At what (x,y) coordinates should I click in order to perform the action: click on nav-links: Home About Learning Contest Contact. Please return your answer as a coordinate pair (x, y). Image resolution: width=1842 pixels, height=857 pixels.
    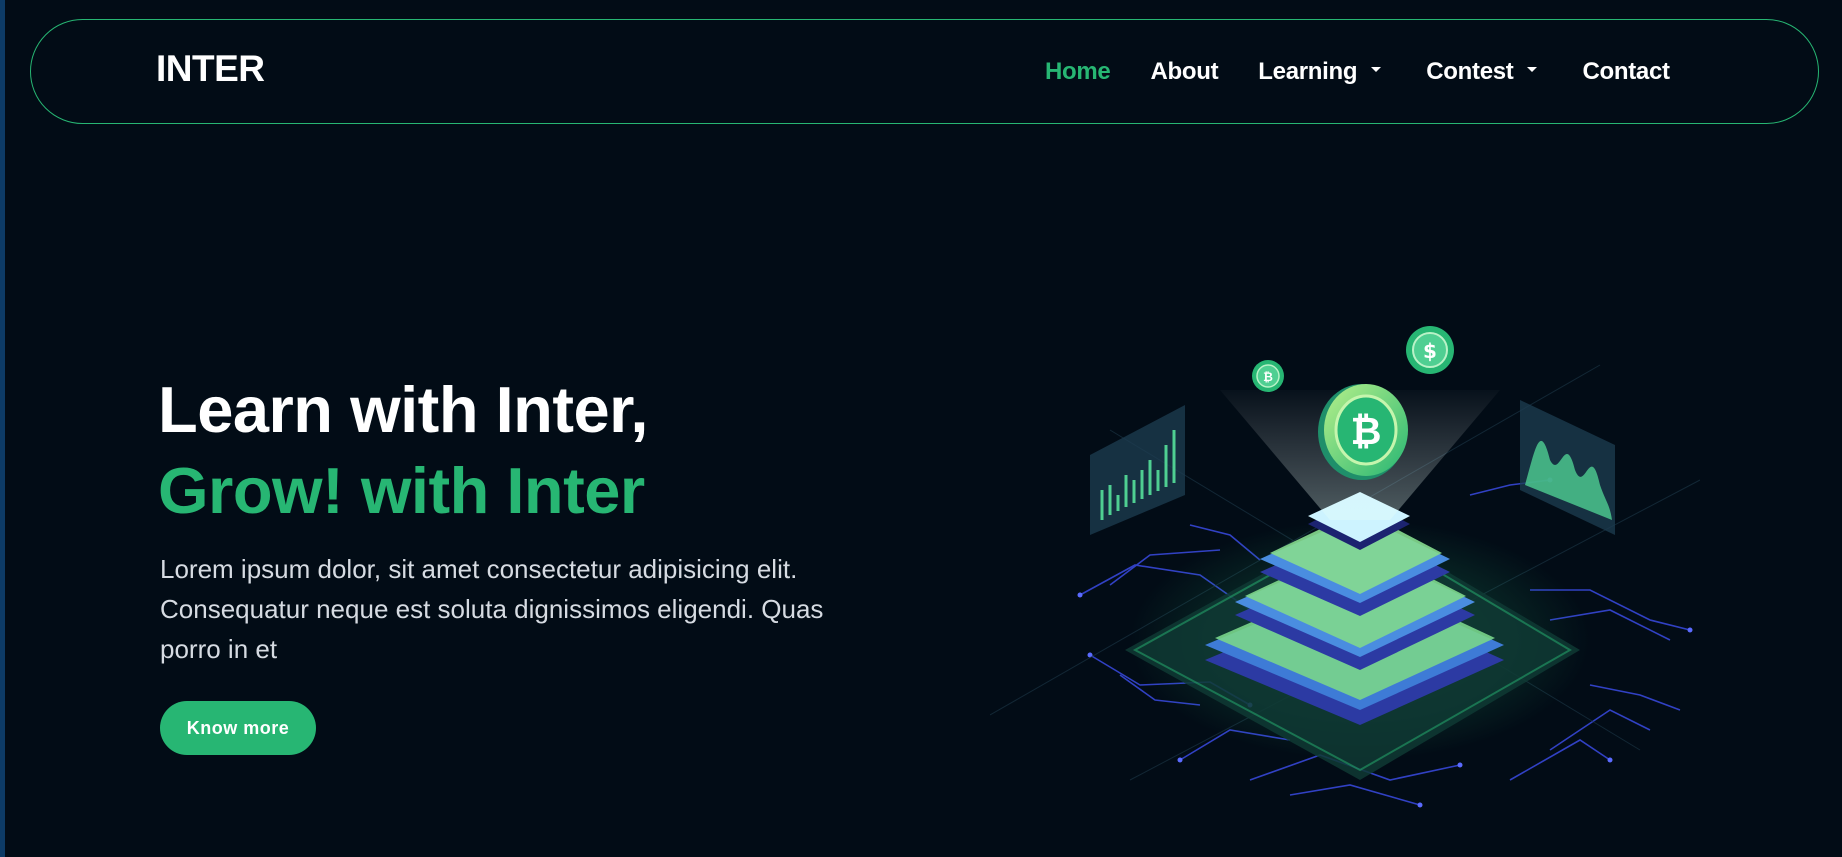
    Looking at the image, I should click on (1357, 72).